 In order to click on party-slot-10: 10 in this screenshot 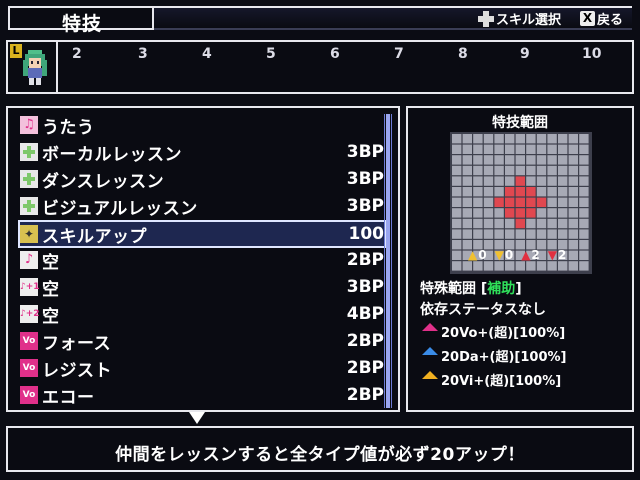, I will do `click(591, 54)`.